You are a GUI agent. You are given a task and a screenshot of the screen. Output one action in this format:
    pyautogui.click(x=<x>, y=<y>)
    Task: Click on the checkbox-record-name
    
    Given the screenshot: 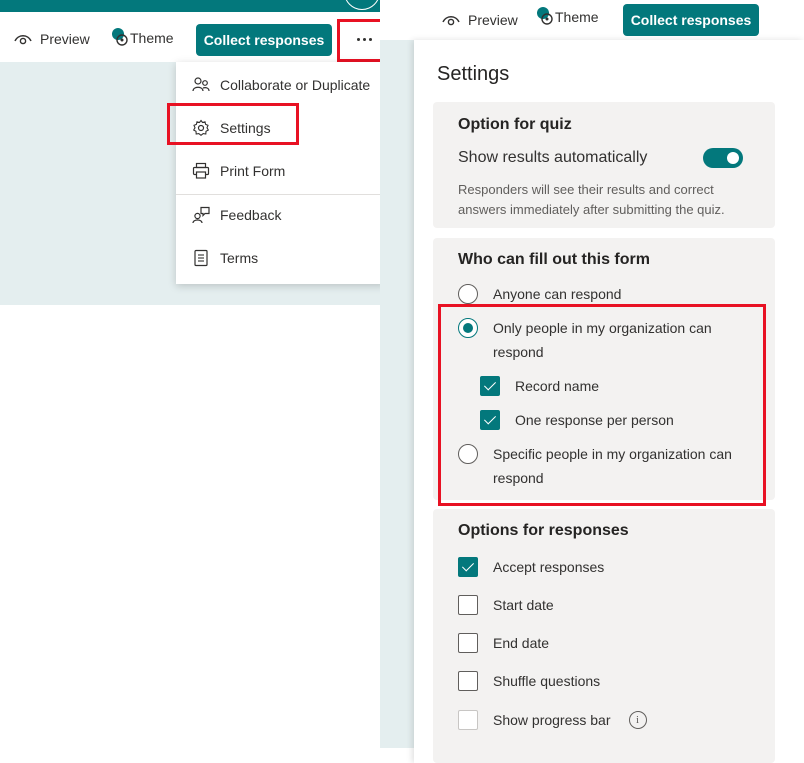 What is the action you would take?
    pyautogui.click(x=490, y=386)
    